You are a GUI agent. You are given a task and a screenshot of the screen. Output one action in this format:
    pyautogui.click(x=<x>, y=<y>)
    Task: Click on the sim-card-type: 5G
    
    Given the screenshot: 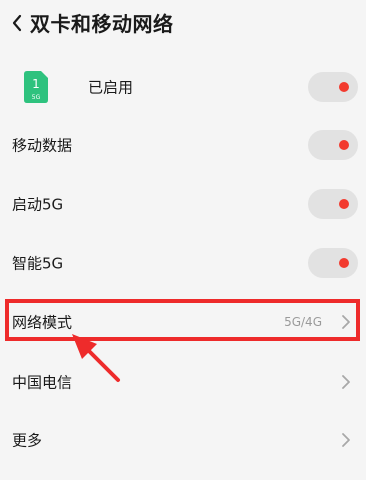 What is the action you would take?
    pyautogui.click(x=36, y=97)
    